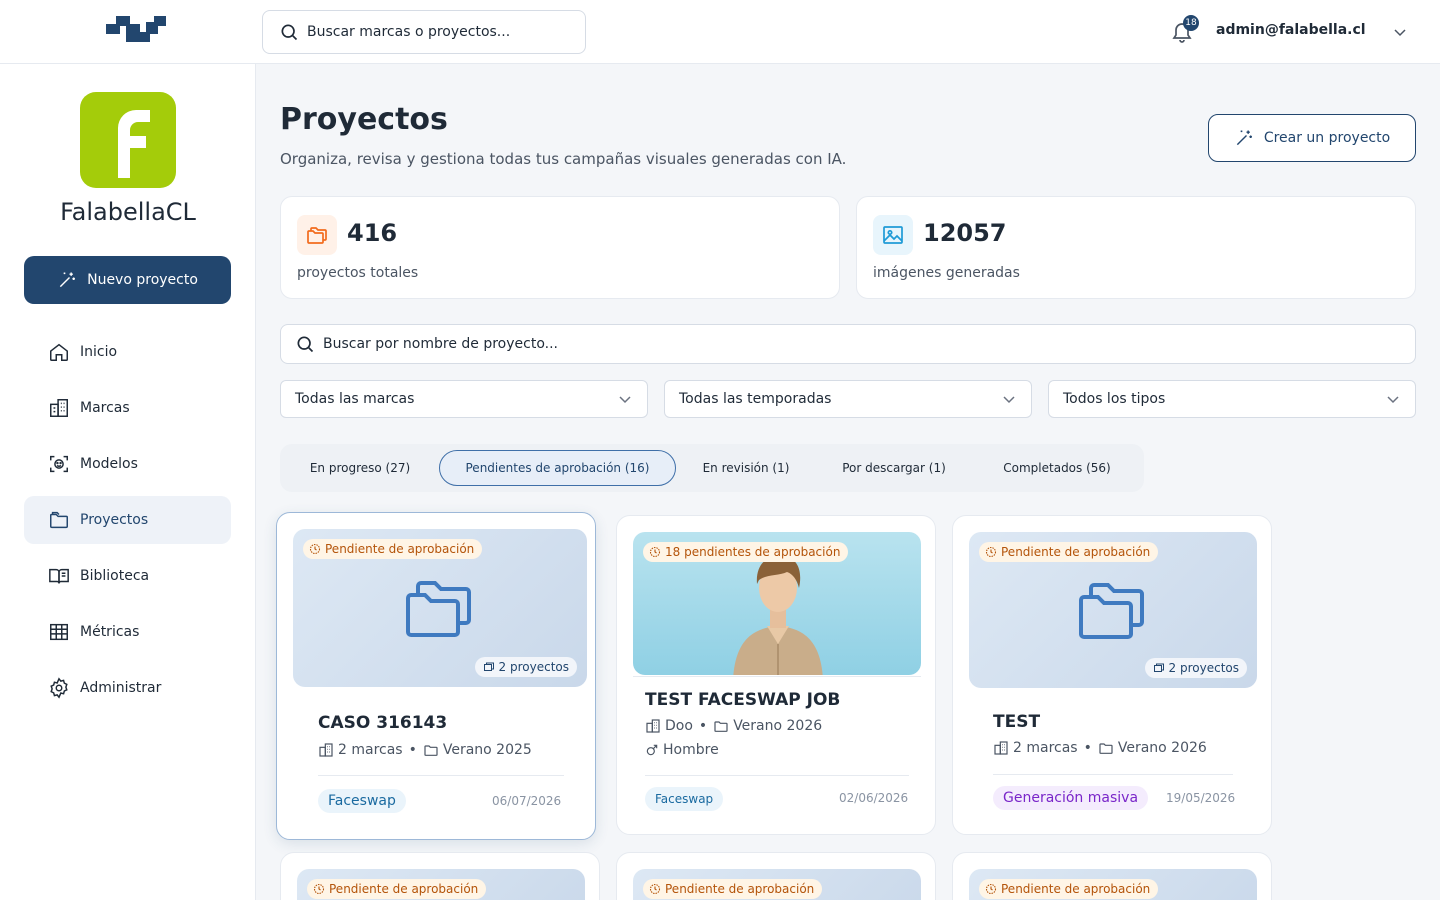  I want to click on tab-por-descargar: Por descargar (1), so click(894, 468).